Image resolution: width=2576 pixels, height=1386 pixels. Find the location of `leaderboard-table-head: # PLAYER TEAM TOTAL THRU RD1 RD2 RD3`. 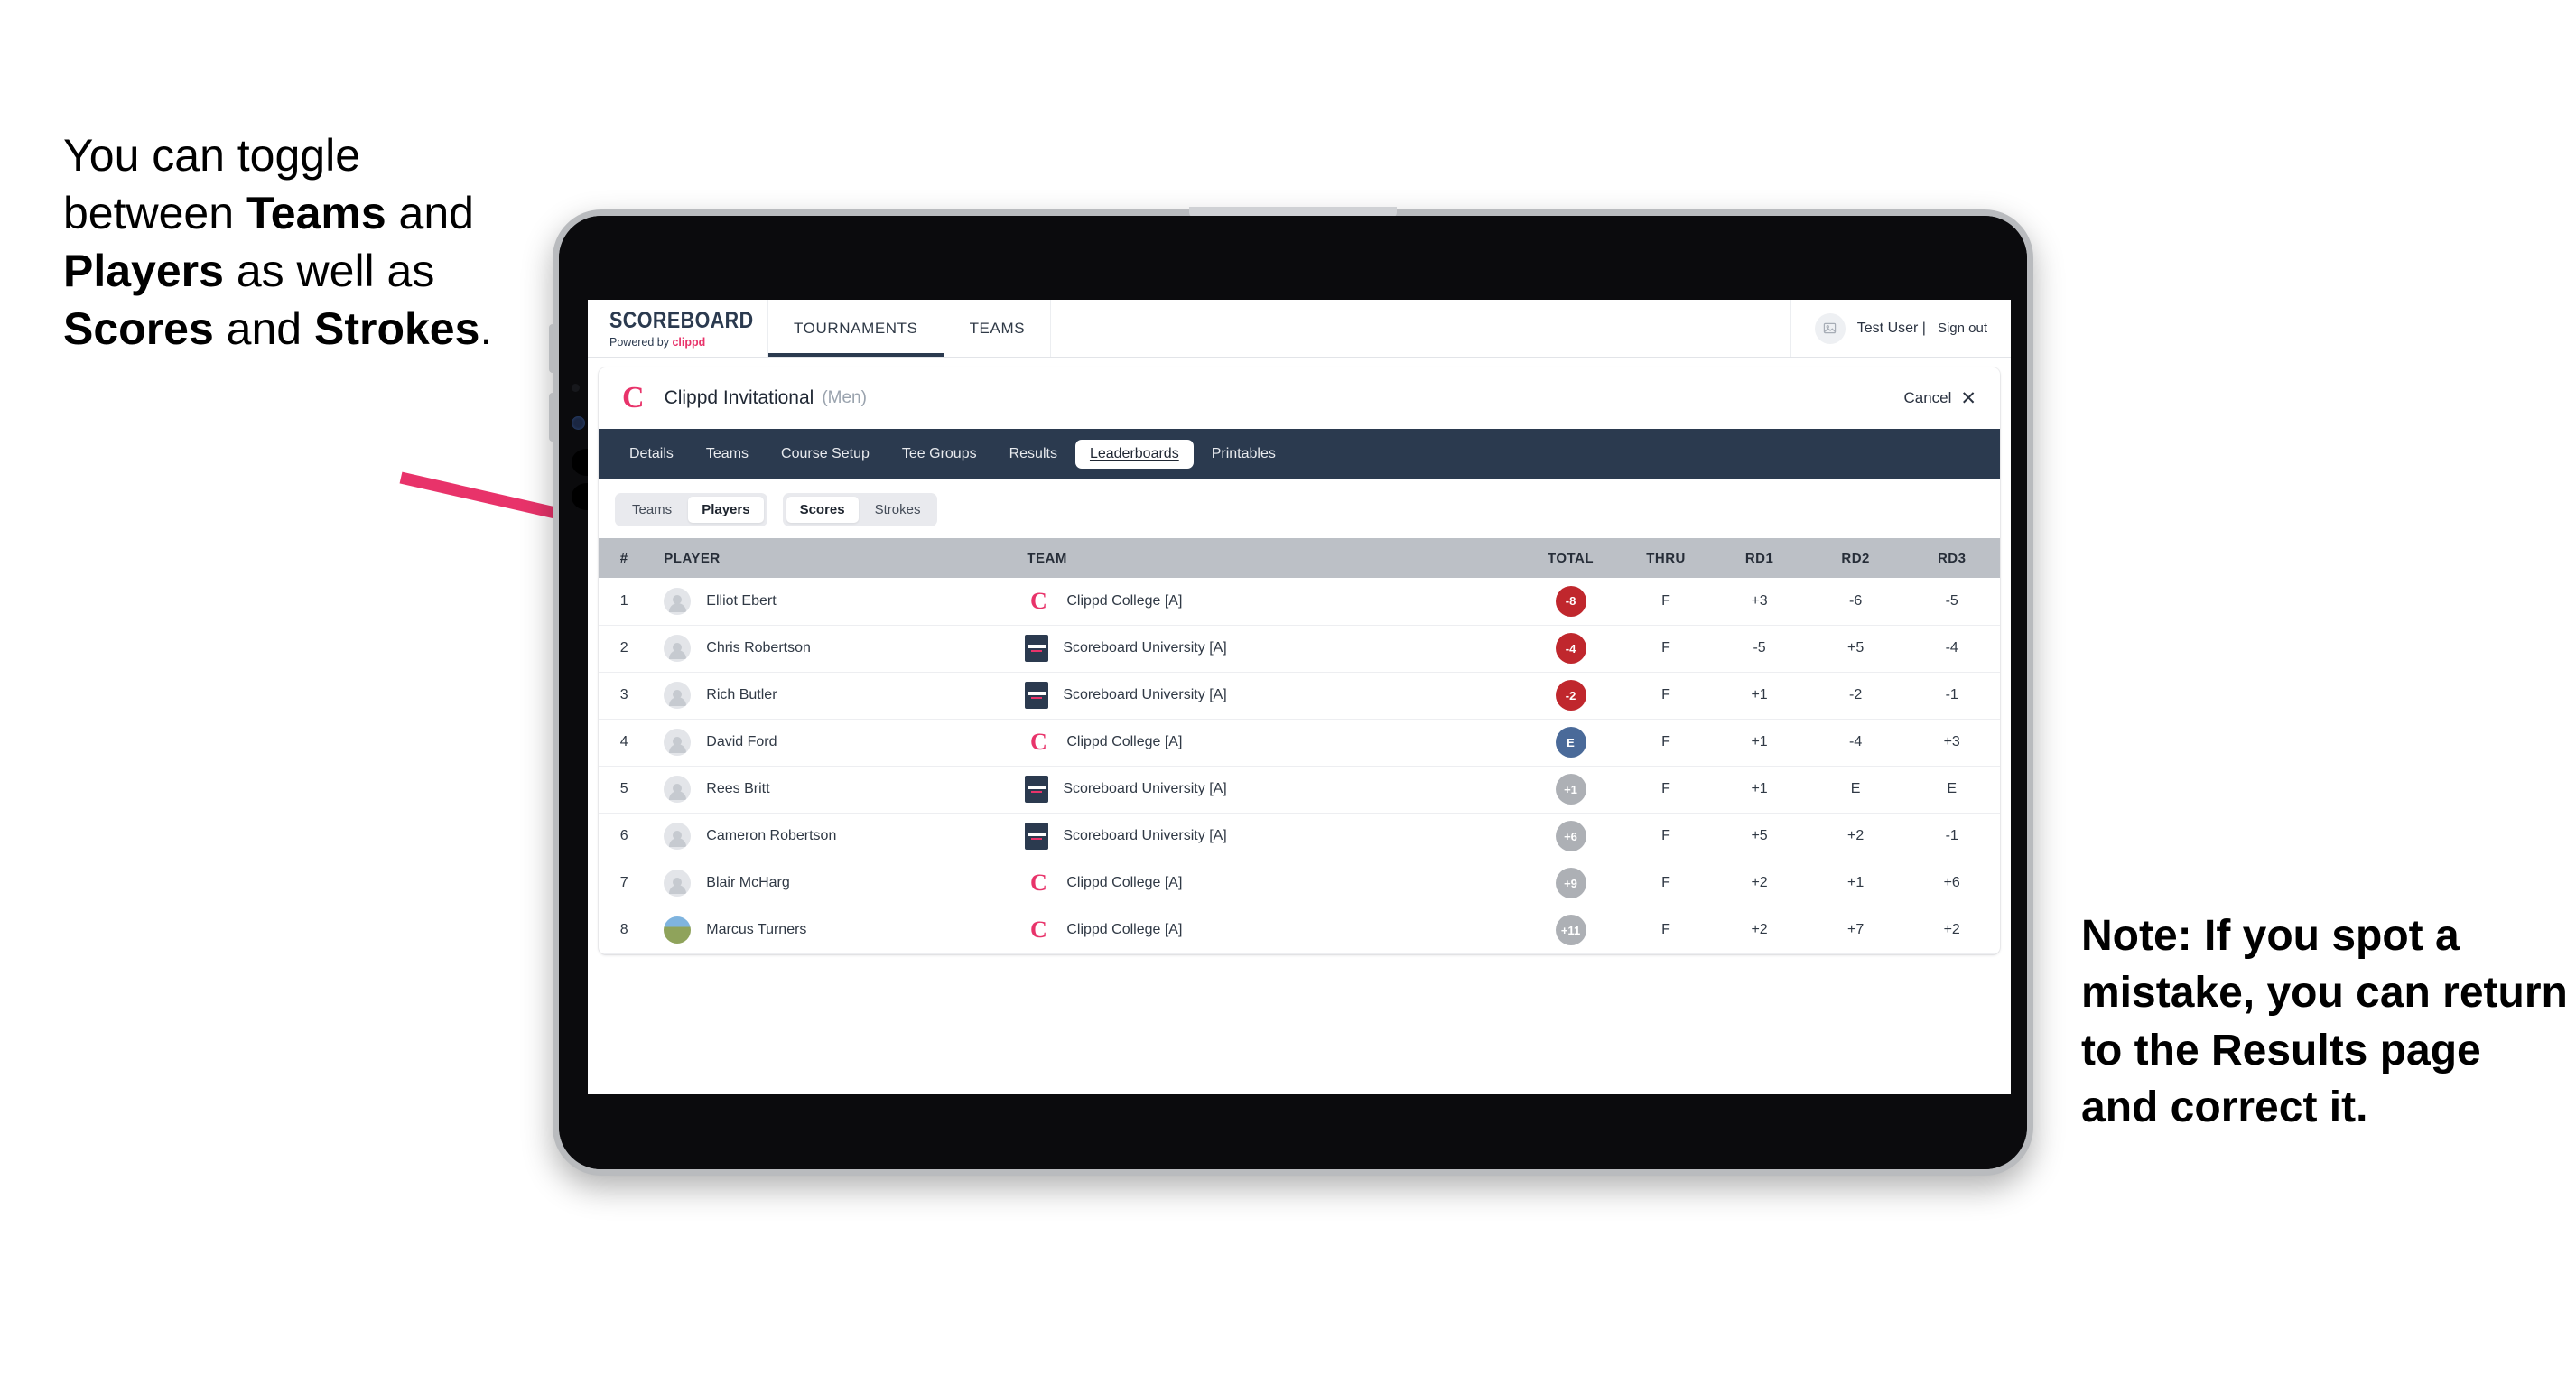

leaderboard-table-head: # PLAYER TEAM TOTAL THRU RD1 RD2 RD3 is located at coordinates (1299, 558).